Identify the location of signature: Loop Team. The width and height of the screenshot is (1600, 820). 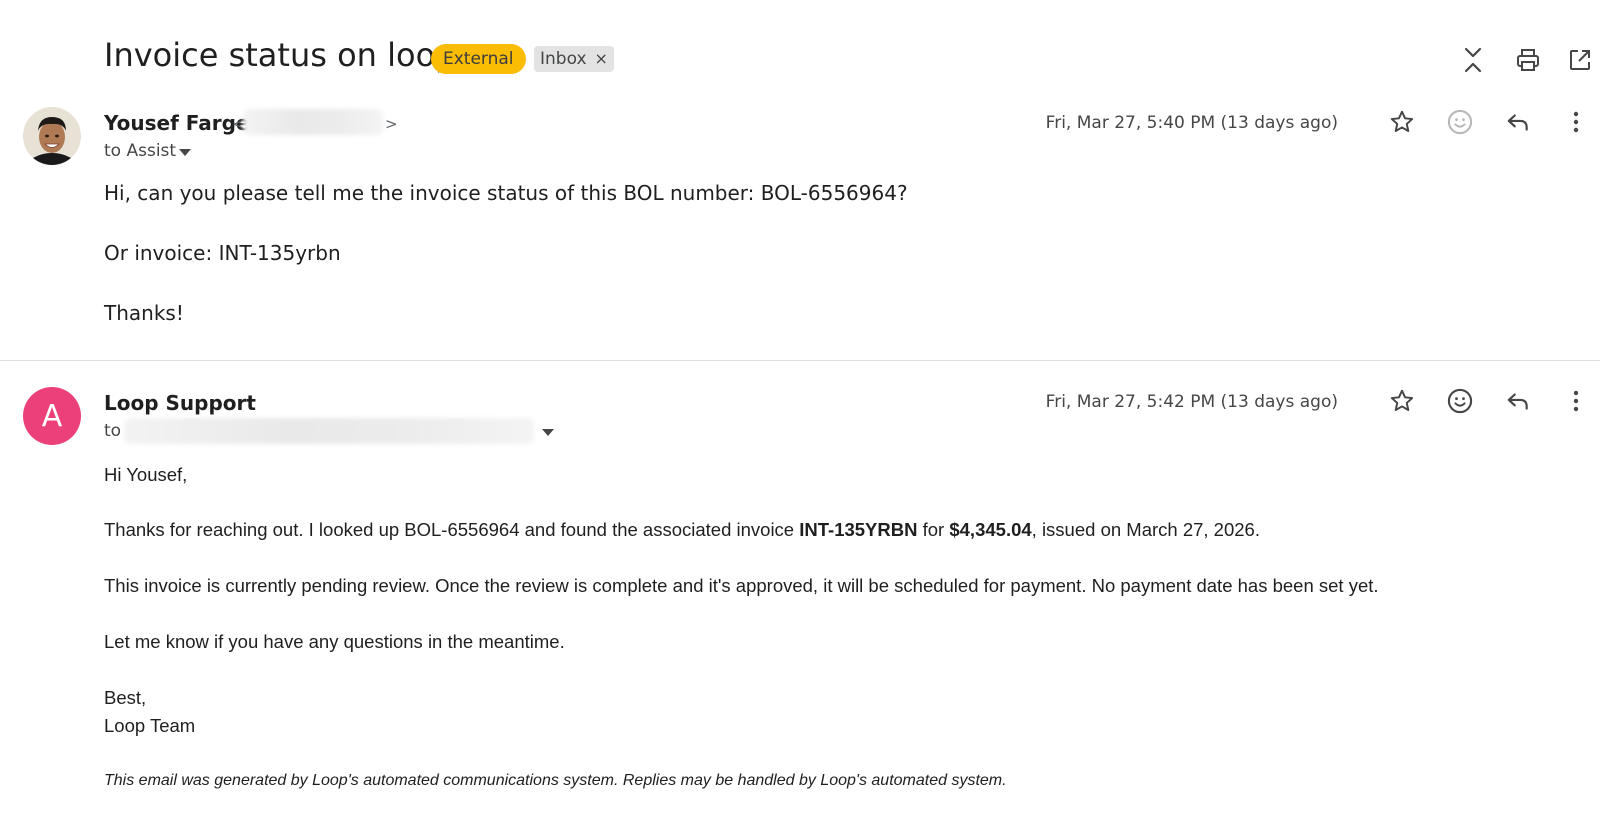
(150, 725).